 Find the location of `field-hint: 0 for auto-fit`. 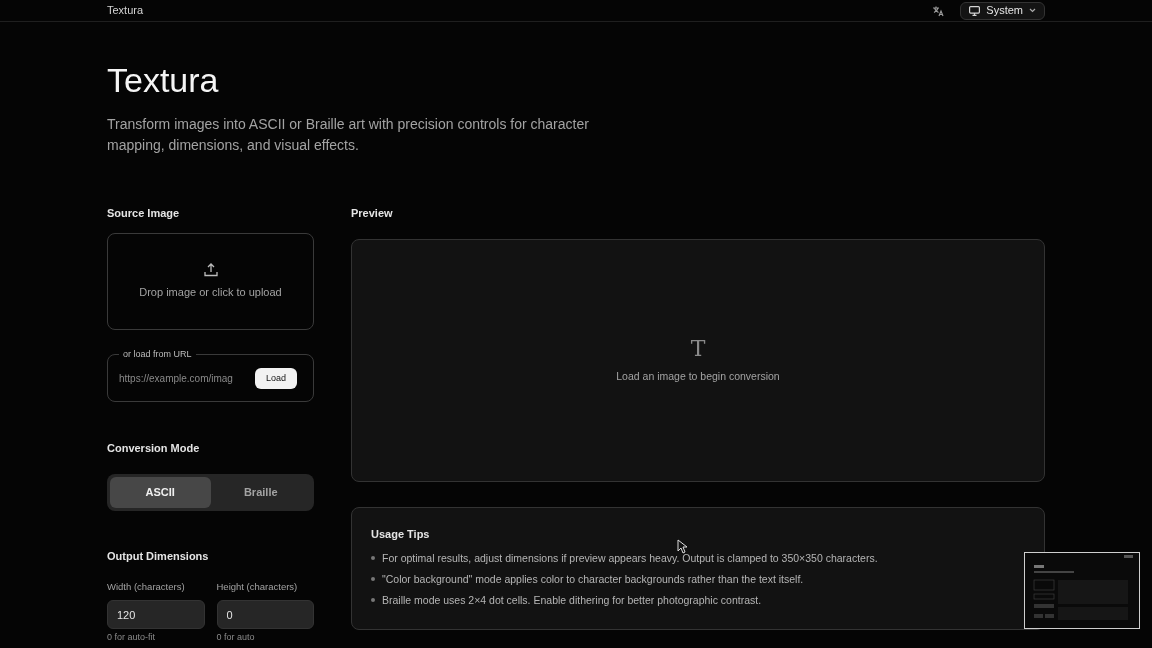

field-hint: 0 for auto-fit is located at coordinates (132, 637).